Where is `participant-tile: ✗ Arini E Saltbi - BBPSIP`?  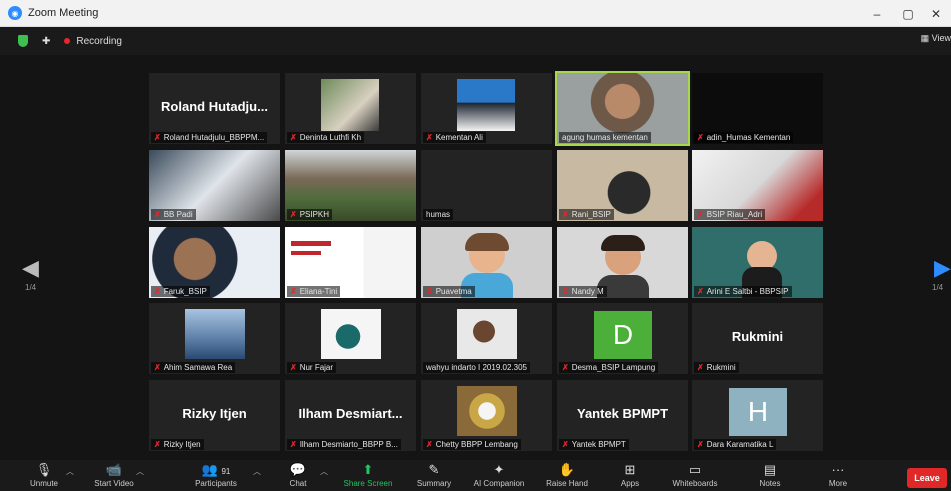
participant-tile: ✗ Arini E Saltbi - BBPSIP is located at coordinates (757, 262).